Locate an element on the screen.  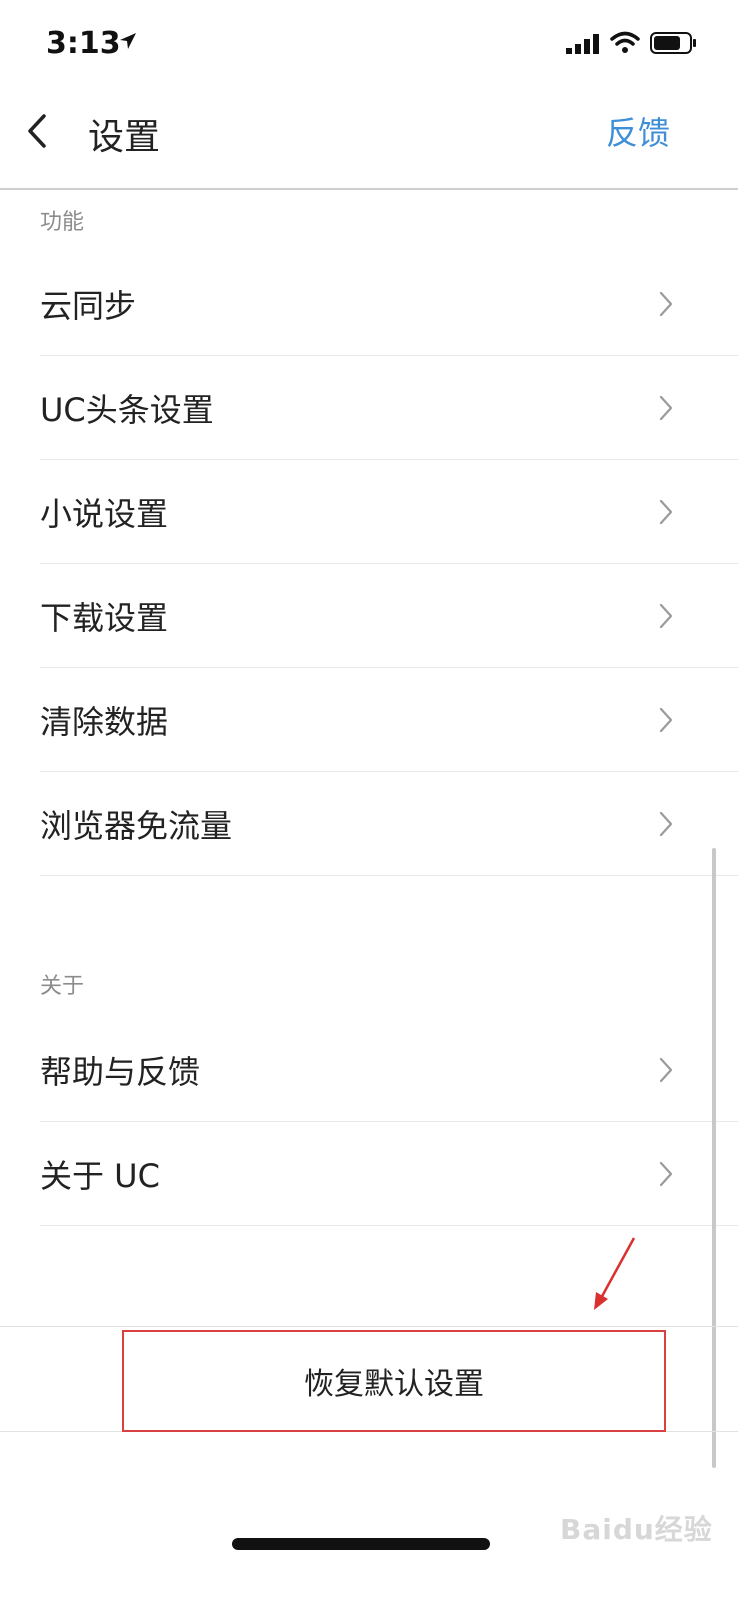
location-arrow-icon is located at coordinates (128, 41).